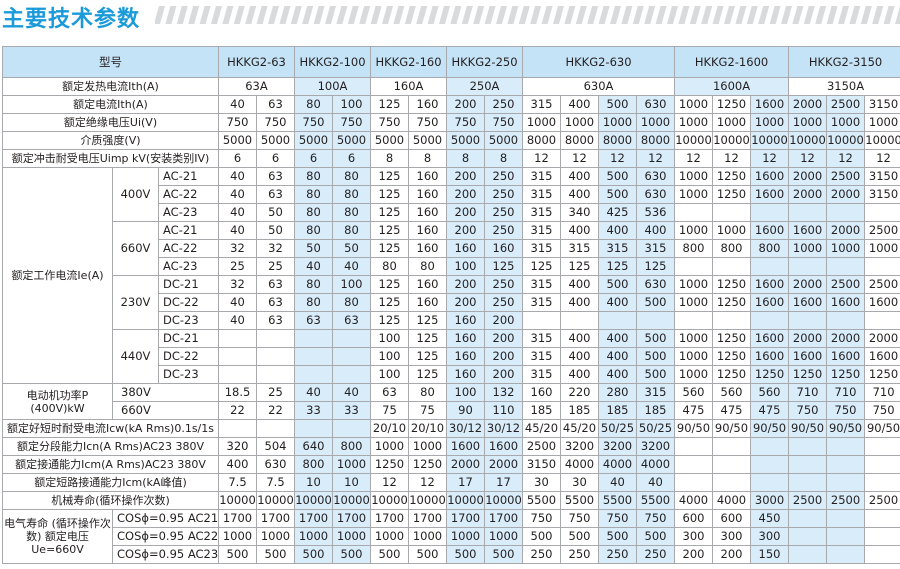 The height and width of the screenshot is (569, 900). I want to click on value-cell: 2000, so click(846, 338).